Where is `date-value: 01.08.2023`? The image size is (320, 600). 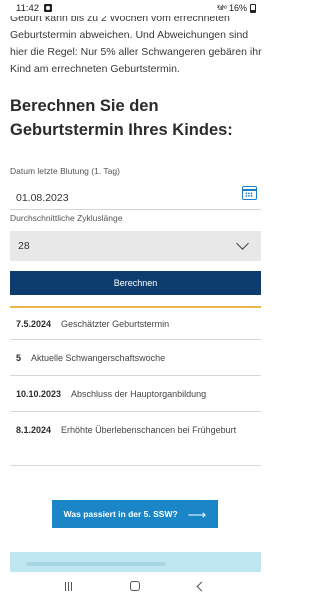 date-value: 01.08.2023 is located at coordinates (42, 198).